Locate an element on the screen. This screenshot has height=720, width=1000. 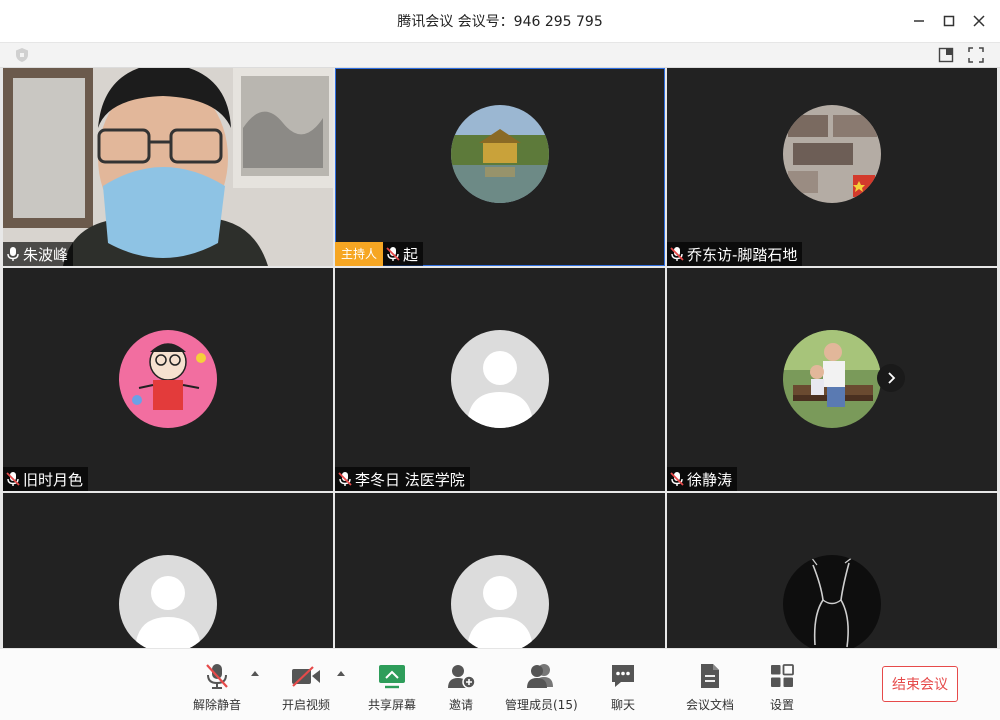
settings-button: 设置 is located at coordinates (782, 687).